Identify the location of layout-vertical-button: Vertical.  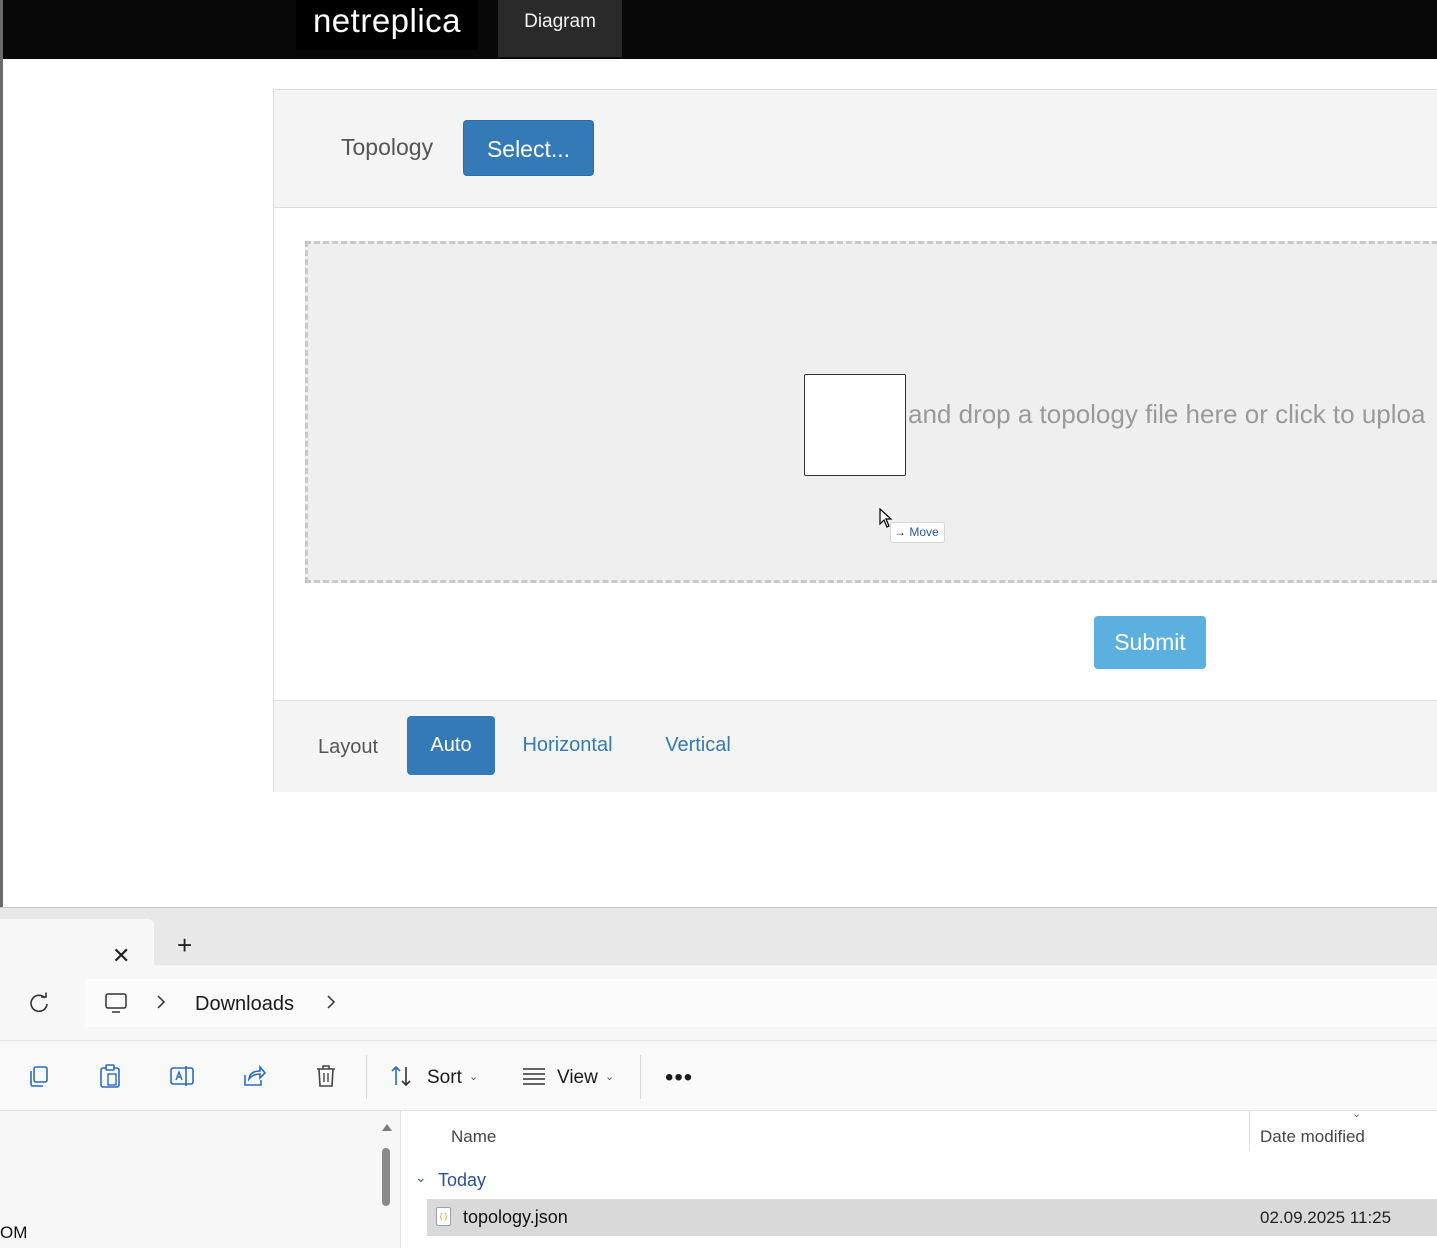
(698, 745).